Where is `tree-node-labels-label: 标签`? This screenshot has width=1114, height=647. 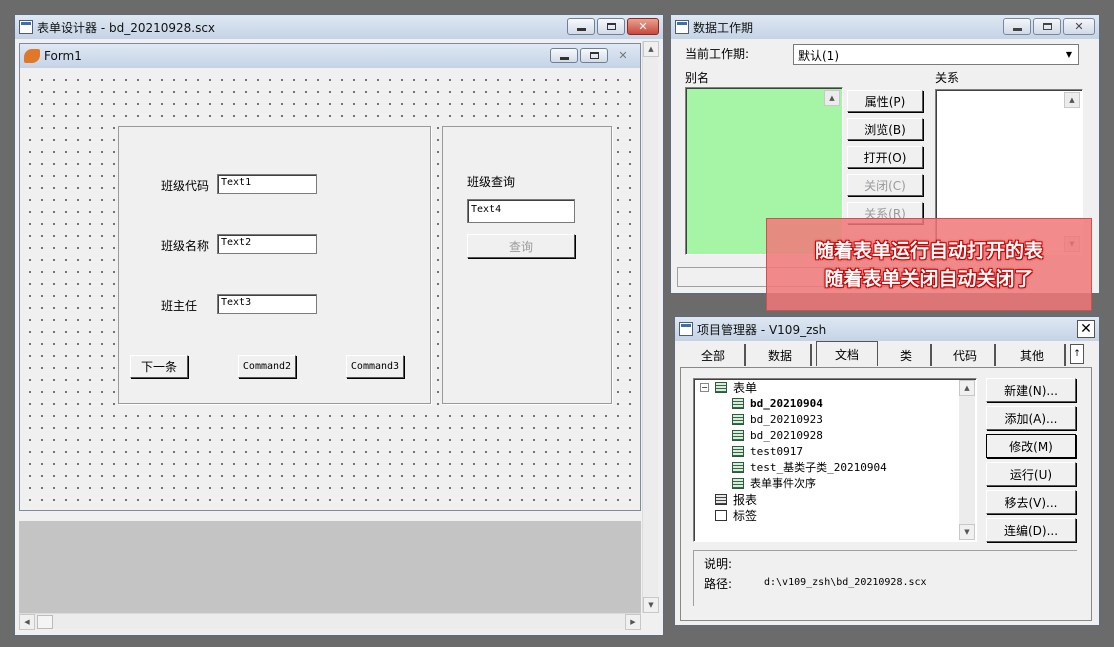
tree-node-labels-label: 标签 is located at coordinates (745, 515).